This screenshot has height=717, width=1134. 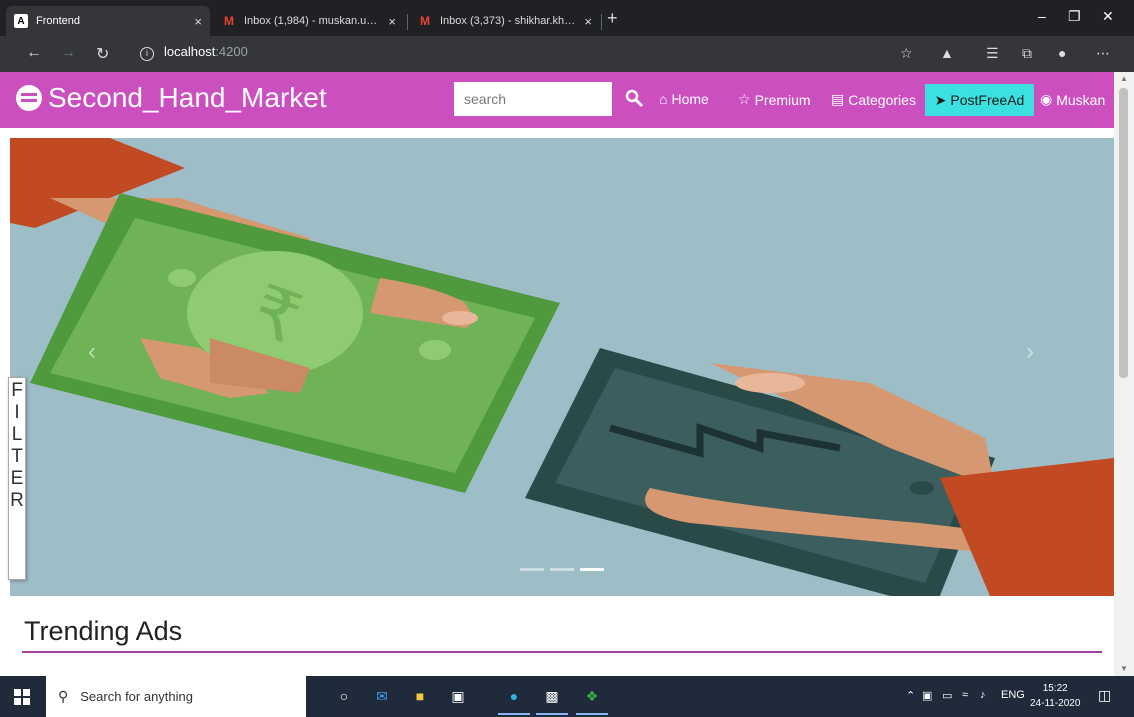 I want to click on address-bar: ← → ↻ i localhost:4200 ☆ ▲ ☰ ⧉ ● ⋯, so click(x=567, y=54).